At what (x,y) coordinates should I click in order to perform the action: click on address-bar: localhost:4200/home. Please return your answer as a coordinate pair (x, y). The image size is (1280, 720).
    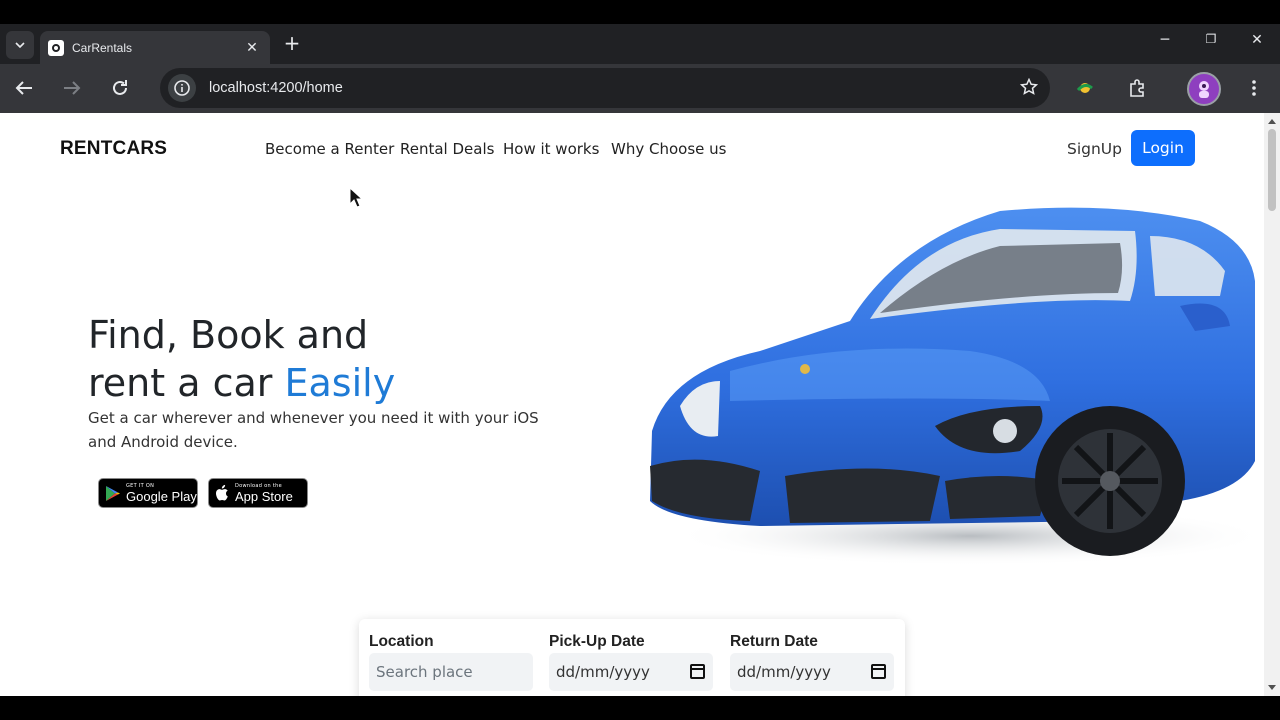
    Looking at the image, I should click on (605, 88).